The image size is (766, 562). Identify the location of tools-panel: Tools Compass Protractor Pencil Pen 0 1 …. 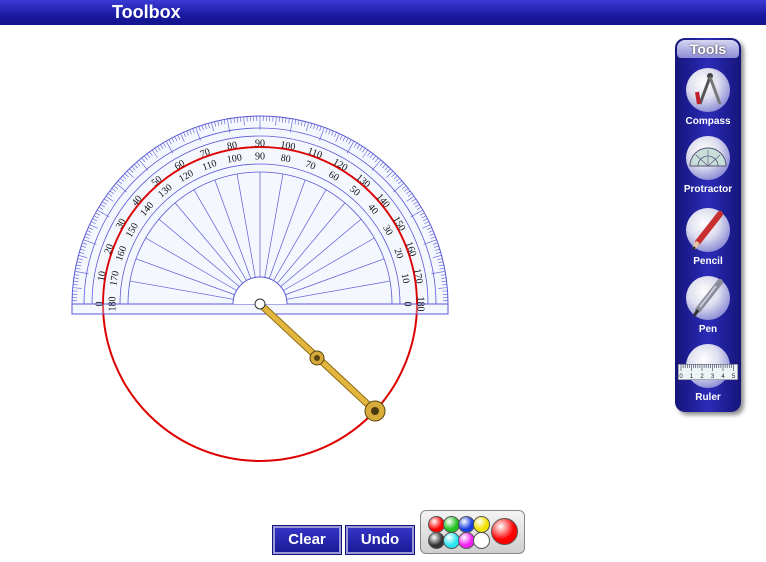
(708, 225).